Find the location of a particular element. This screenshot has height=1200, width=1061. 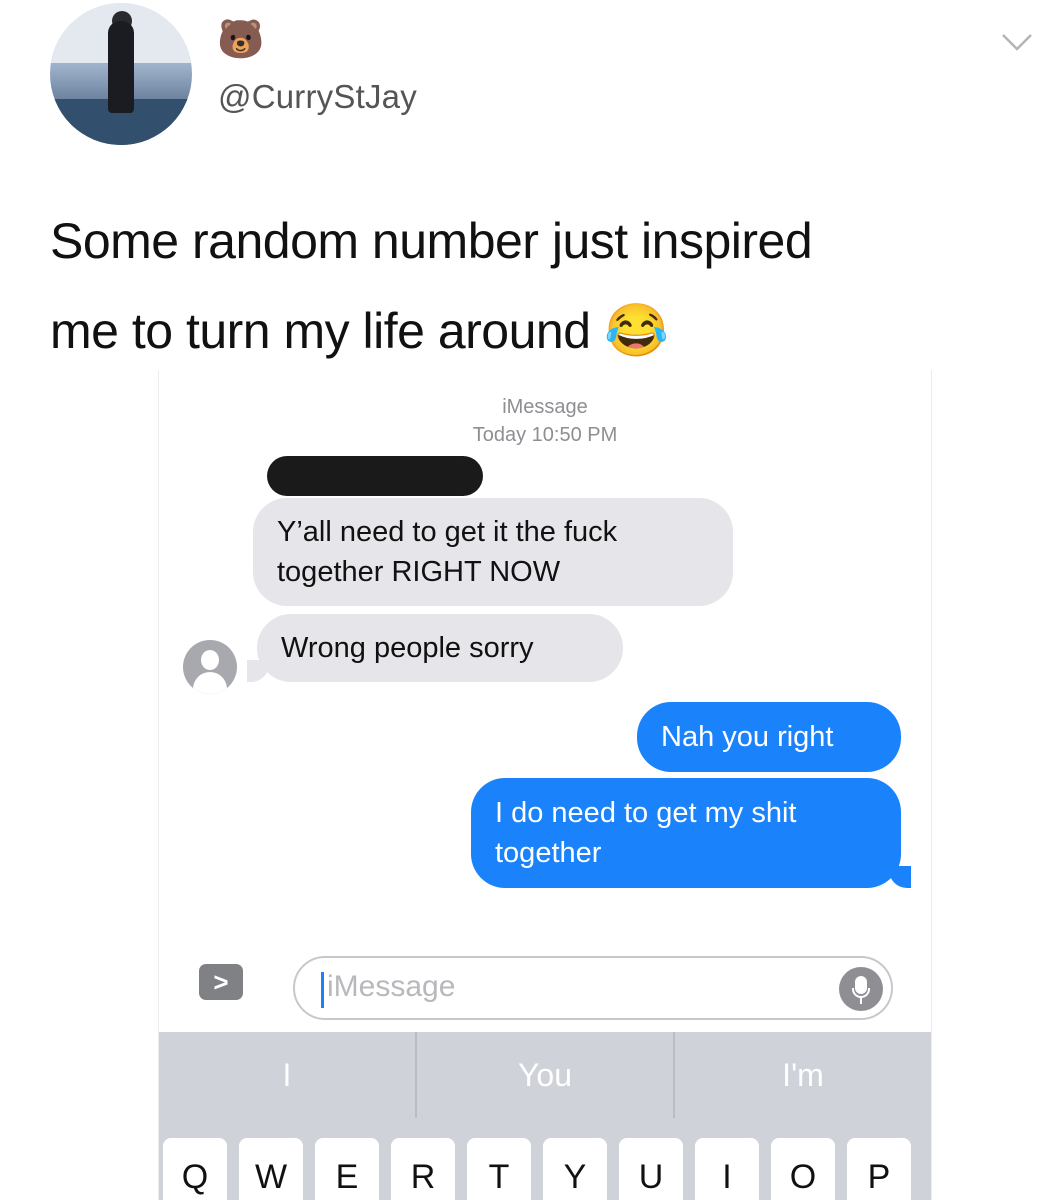

contact-icon is located at coordinates (210, 667).